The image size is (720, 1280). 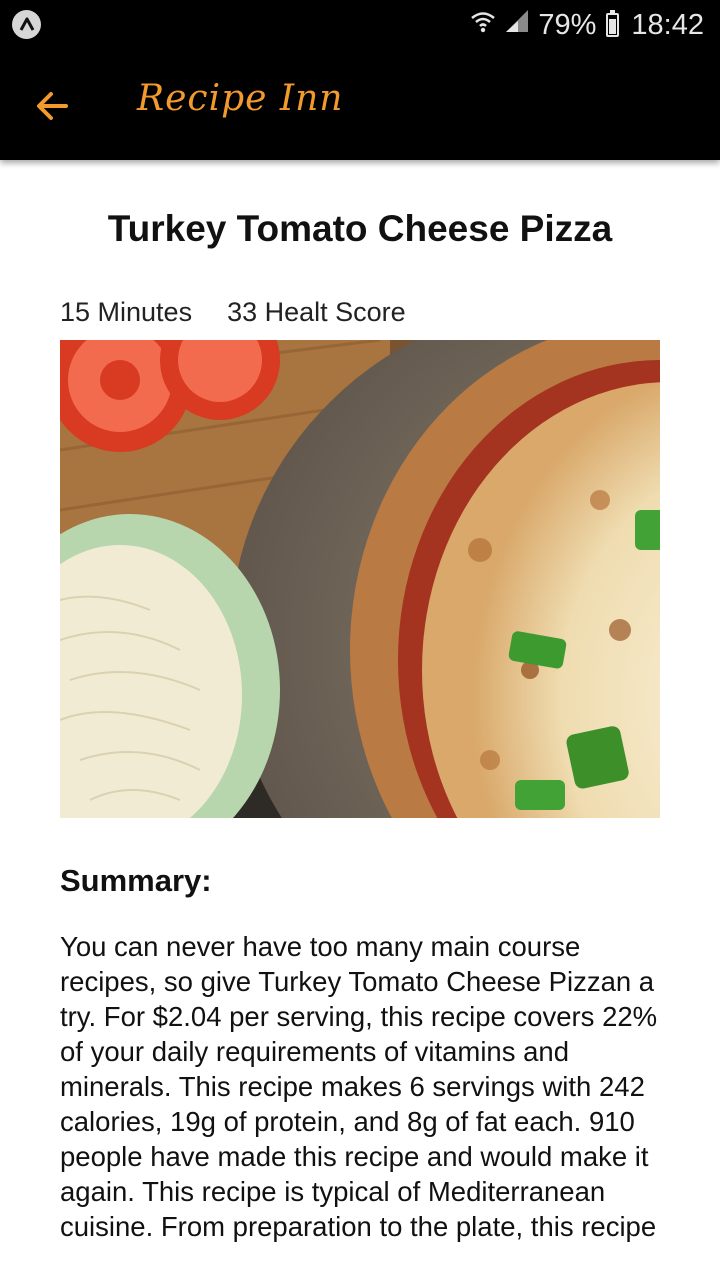 What do you see at coordinates (126, 312) in the screenshot?
I see `ready-time: 15 Minutes` at bounding box center [126, 312].